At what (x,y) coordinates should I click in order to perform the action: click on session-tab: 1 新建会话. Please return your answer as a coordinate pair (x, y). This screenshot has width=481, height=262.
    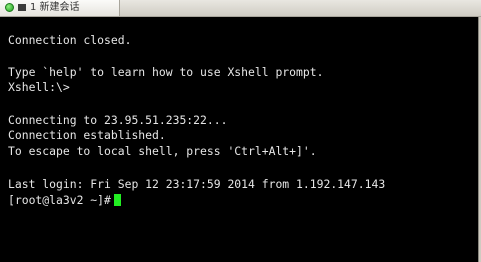
    Looking at the image, I should click on (60, 8).